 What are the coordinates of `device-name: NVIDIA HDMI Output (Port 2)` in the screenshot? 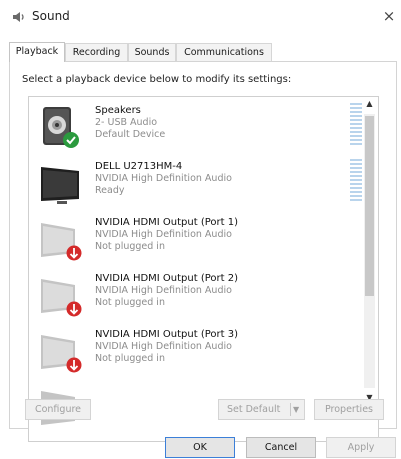 It's located at (166, 278).